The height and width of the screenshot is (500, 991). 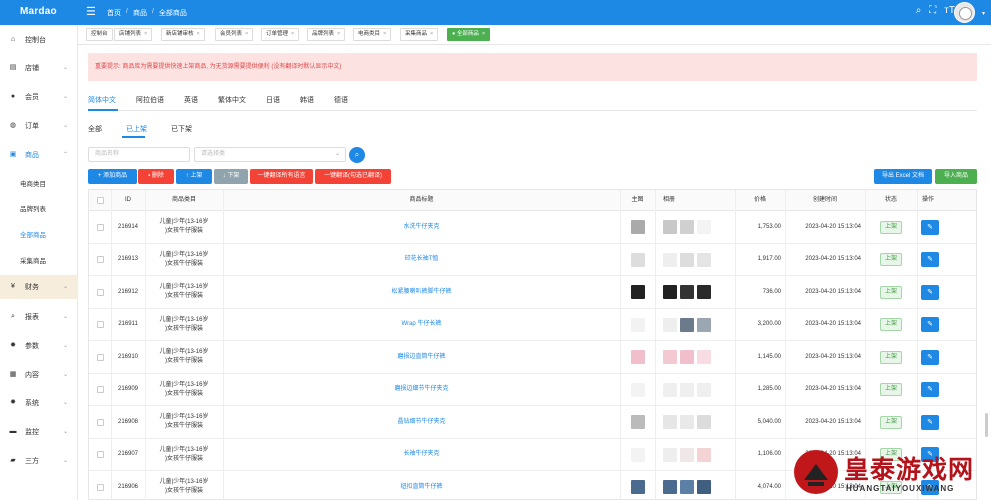 I want to click on put-on-button: ↑ 上架, so click(x=194, y=176).